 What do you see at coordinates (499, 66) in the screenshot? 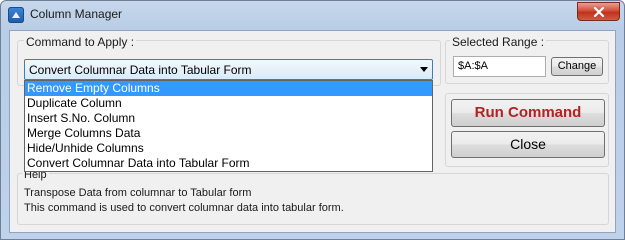
I see `selected-range-field: $A:$A` at bounding box center [499, 66].